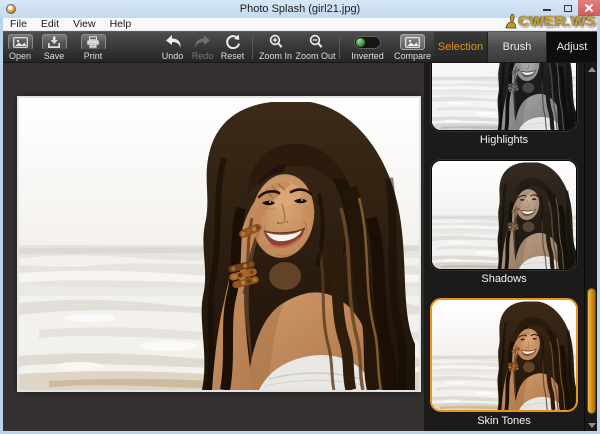  I want to click on print-label: Print, so click(93, 56).